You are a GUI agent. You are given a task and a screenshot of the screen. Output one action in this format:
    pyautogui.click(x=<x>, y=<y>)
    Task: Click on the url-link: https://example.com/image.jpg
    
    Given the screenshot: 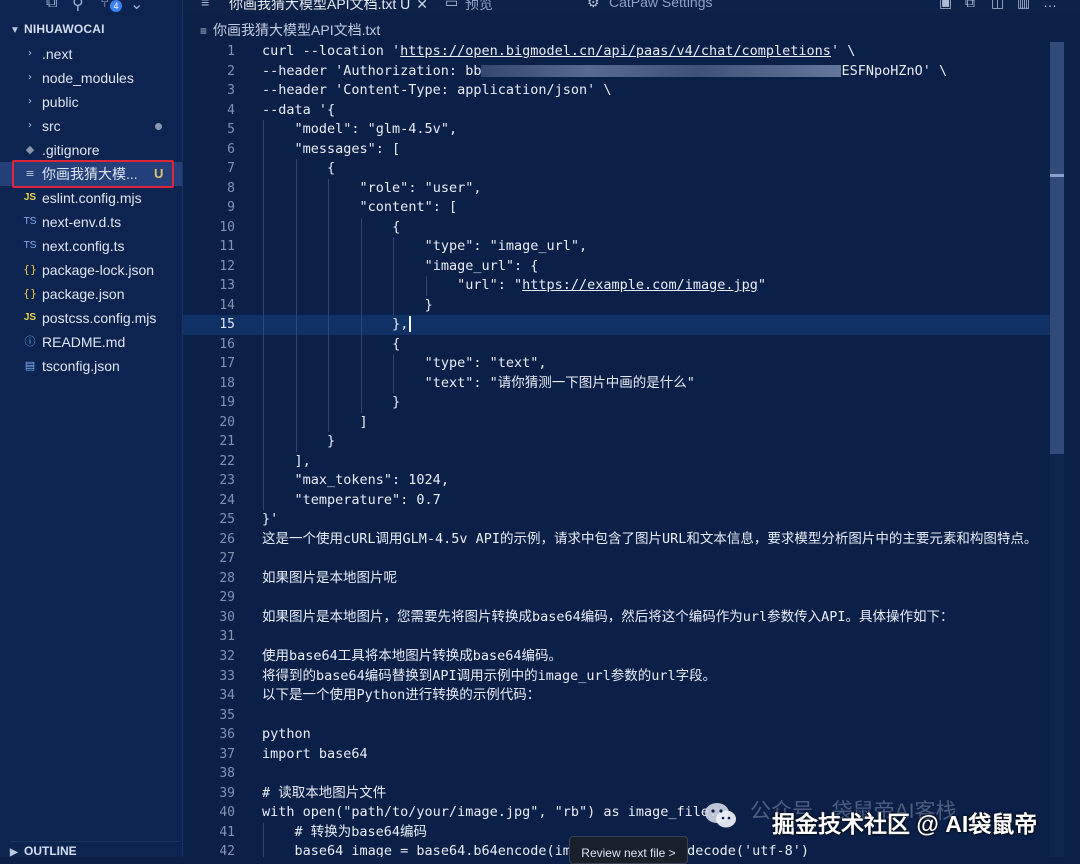 What is the action you would take?
    pyautogui.click(x=640, y=285)
    